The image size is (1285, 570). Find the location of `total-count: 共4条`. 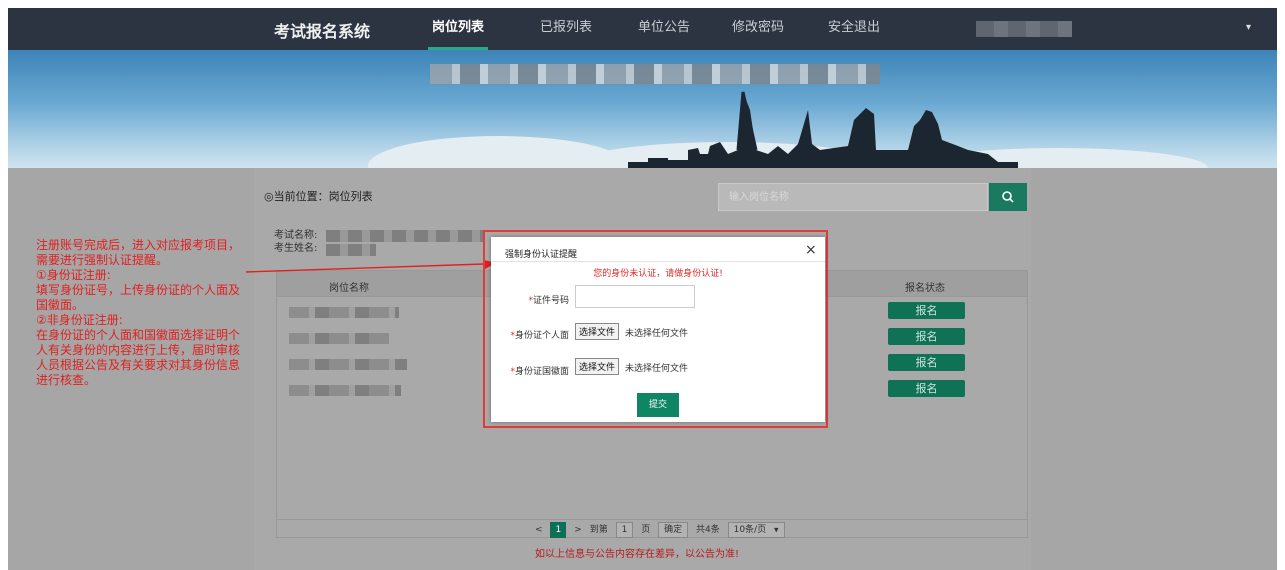

total-count: 共4条 is located at coordinates (708, 530).